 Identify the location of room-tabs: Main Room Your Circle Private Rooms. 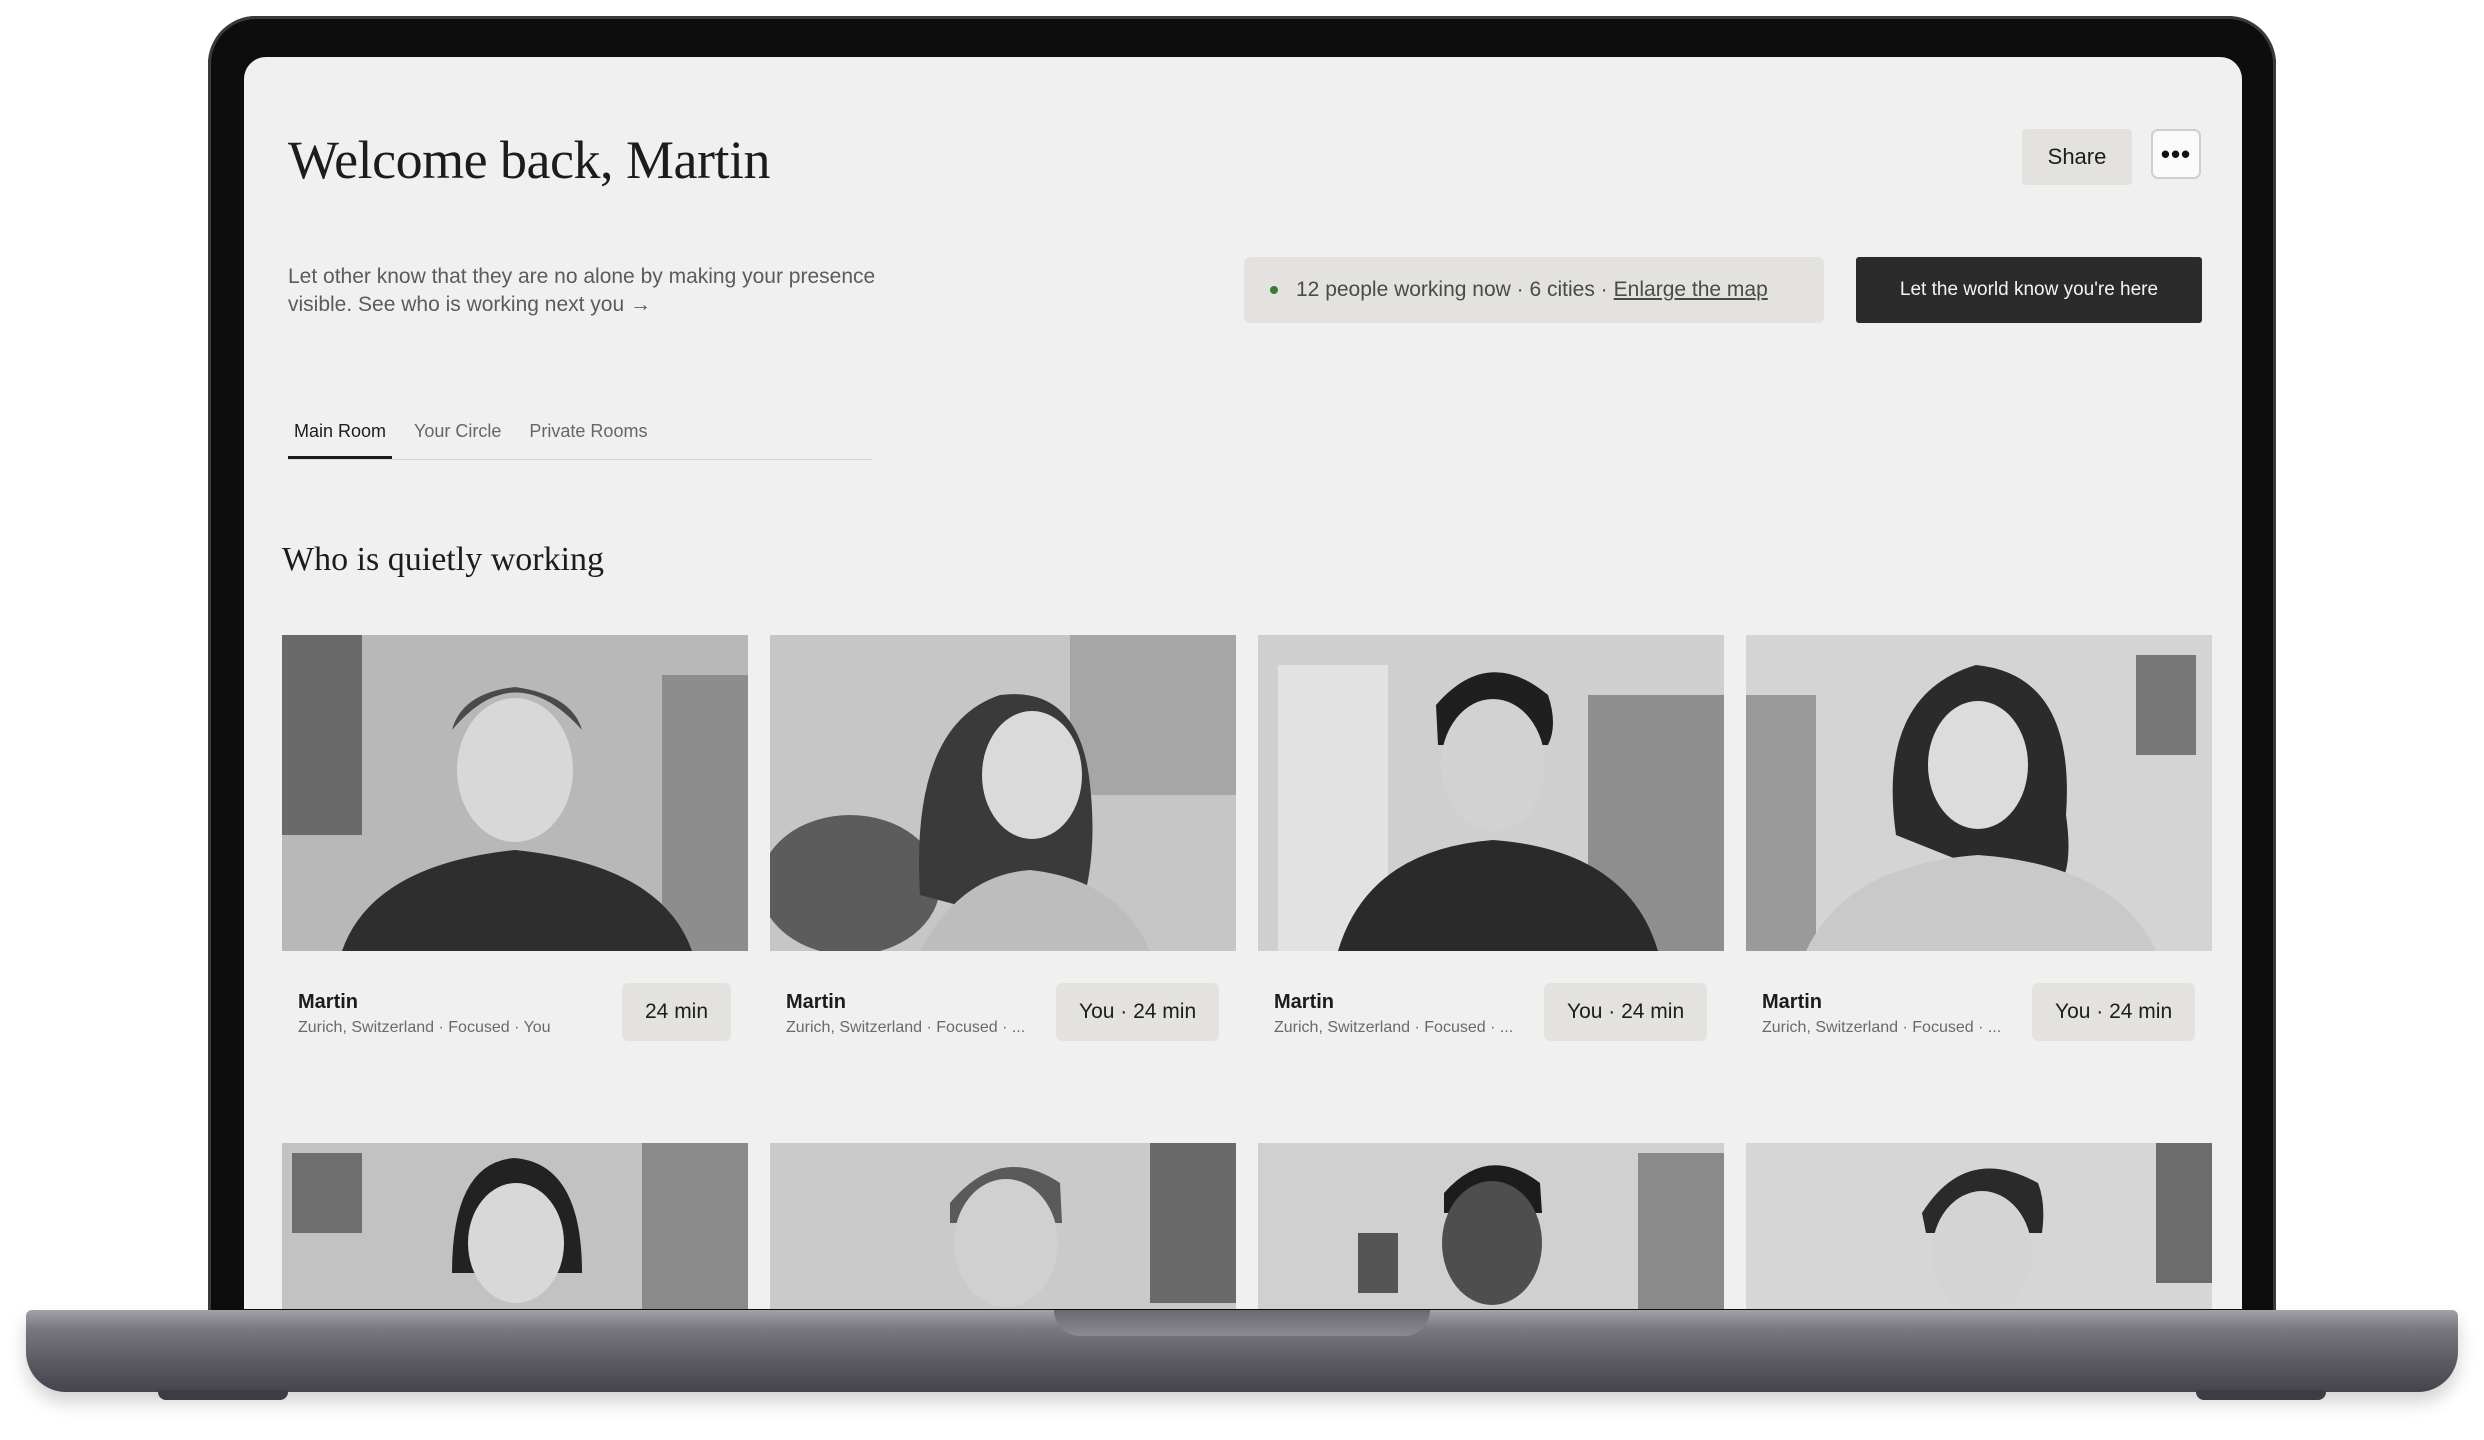
(580, 435).